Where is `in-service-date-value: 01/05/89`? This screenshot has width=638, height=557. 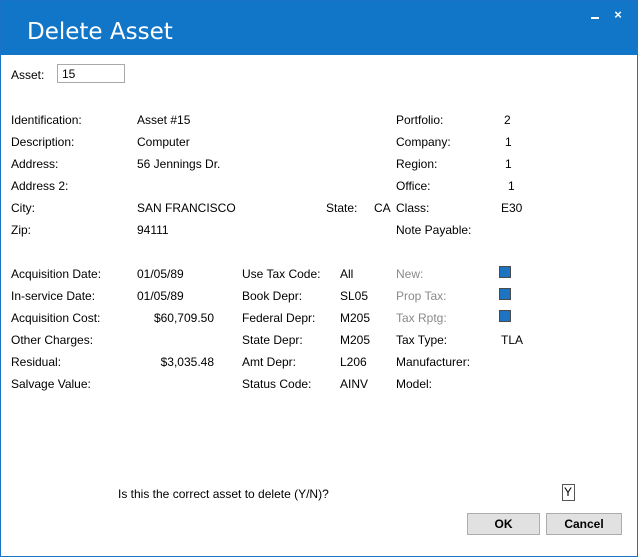 in-service-date-value: 01/05/89 is located at coordinates (160, 296).